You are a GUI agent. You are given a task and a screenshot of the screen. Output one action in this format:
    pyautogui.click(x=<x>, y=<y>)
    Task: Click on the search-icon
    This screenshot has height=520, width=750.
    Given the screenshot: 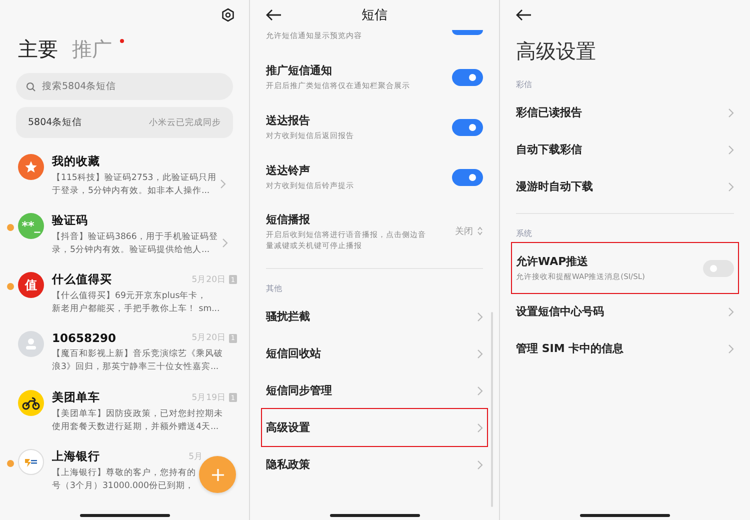 What is the action you would take?
    pyautogui.click(x=31, y=87)
    